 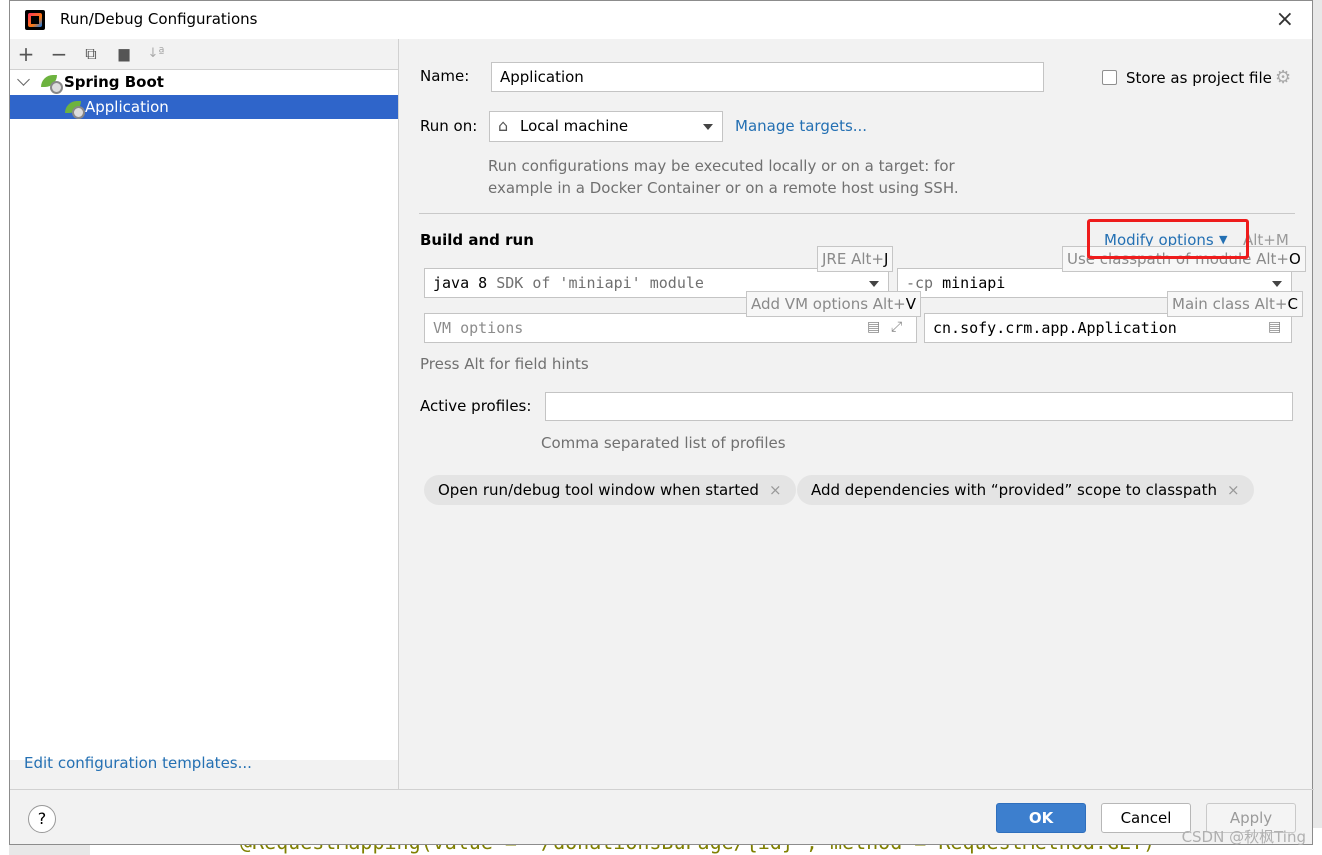 I want to click on store-project-checkbox, so click(x=1109, y=77).